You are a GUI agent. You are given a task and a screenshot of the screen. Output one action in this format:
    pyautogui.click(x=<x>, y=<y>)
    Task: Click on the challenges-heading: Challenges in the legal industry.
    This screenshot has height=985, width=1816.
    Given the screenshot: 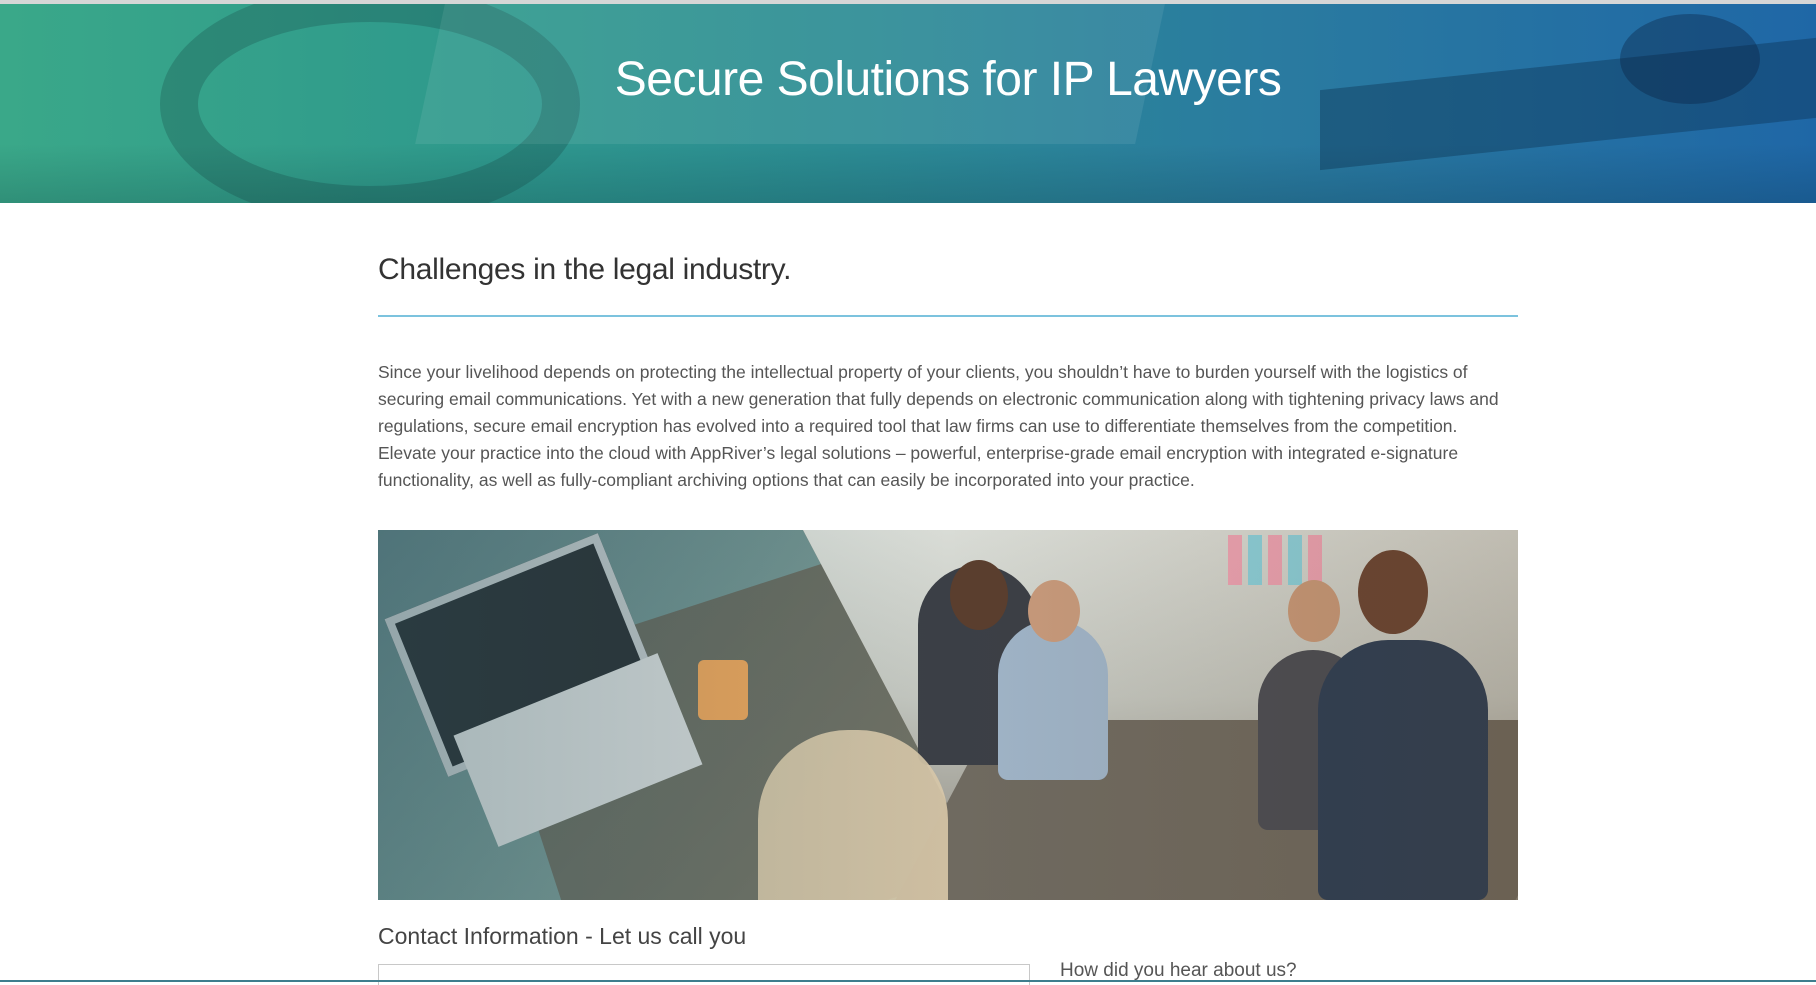 What is the action you would take?
    pyautogui.click(x=585, y=269)
    